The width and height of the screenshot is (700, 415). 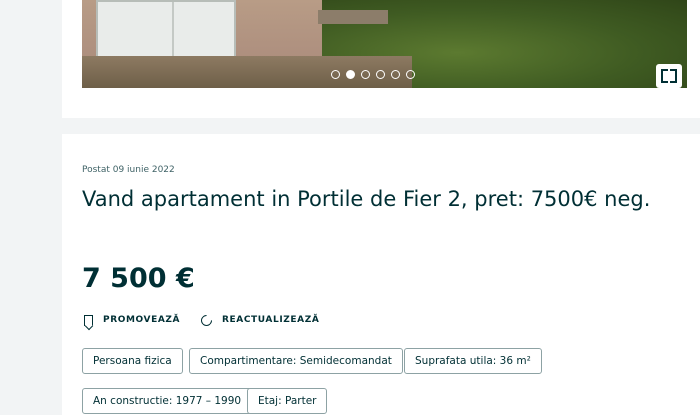 I want to click on promote-button: PROMOVEAZĂ, so click(x=132, y=320).